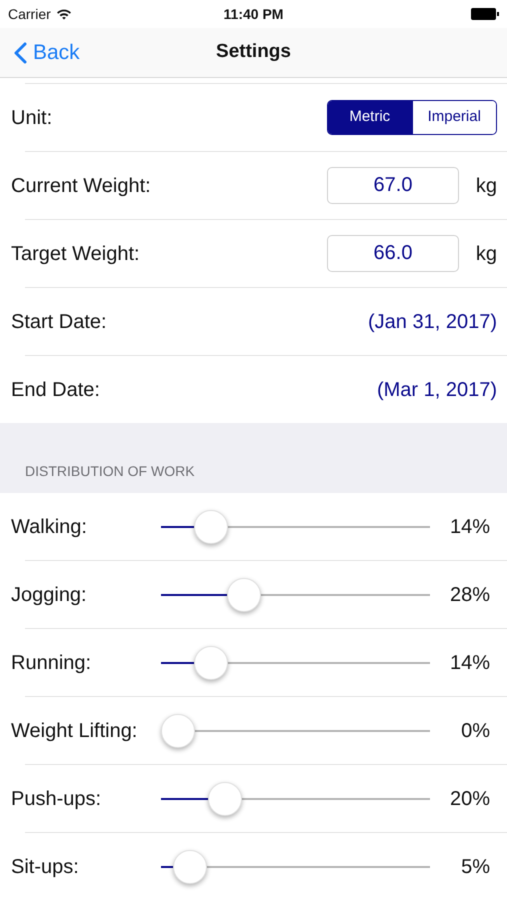 The width and height of the screenshot is (507, 900). What do you see at coordinates (74, 731) in the screenshot?
I see `slider-label: Weight Lifting:` at bounding box center [74, 731].